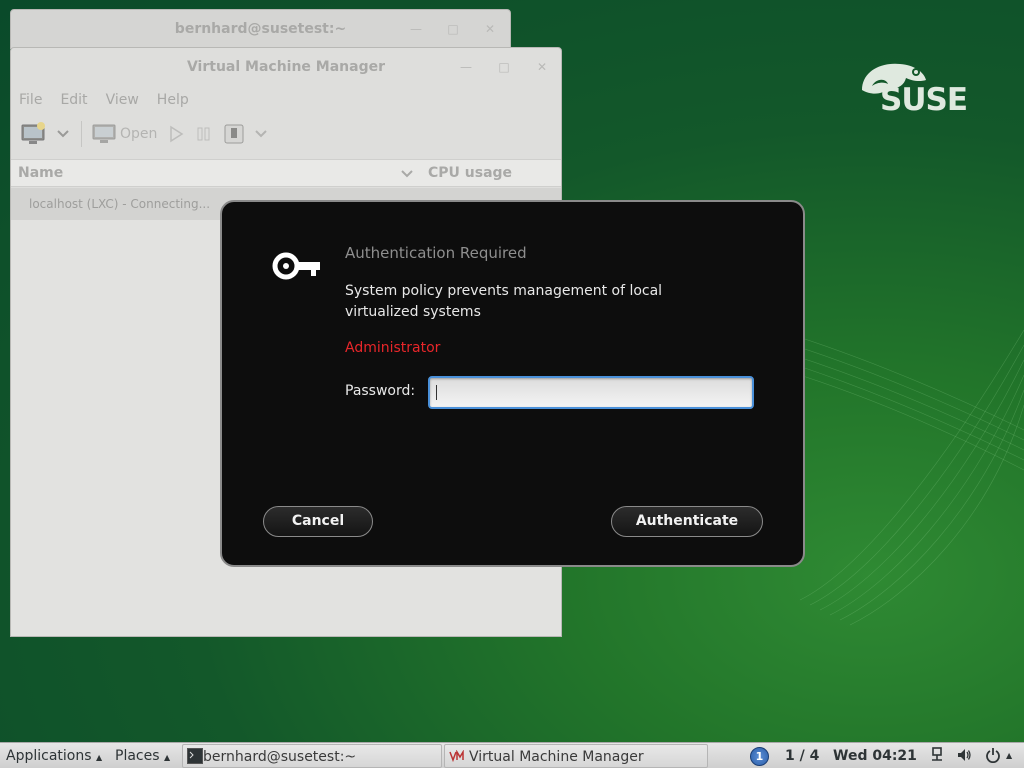 Image resolution: width=1024 pixels, height=768 pixels. I want to click on pause-icon, so click(203, 134).